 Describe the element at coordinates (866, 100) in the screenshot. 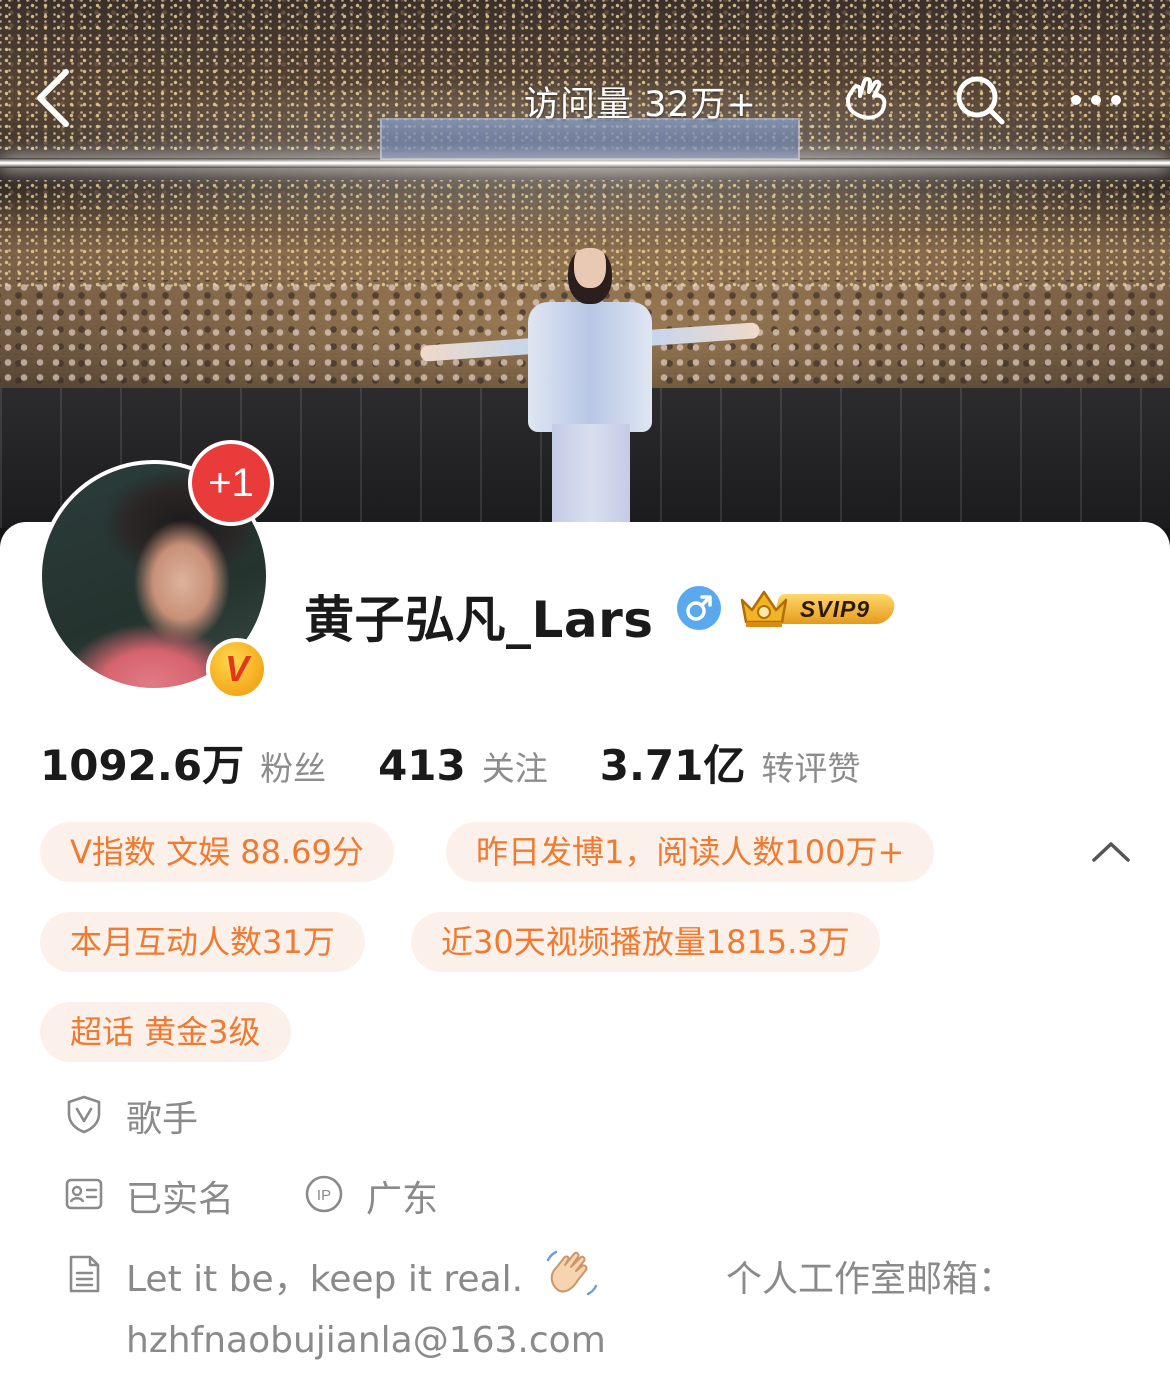

I see `like-hand-icon` at that location.